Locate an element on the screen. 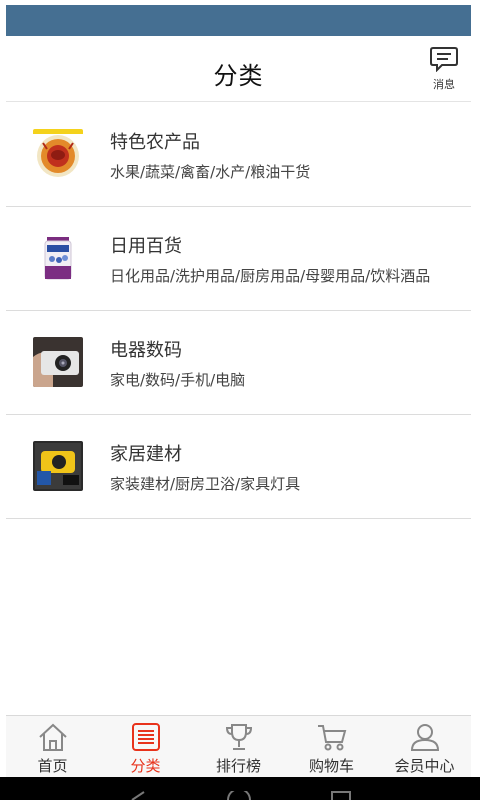 Image resolution: width=480 pixels, height=800 pixels. tab-cart: 购物车 is located at coordinates (331, 746).